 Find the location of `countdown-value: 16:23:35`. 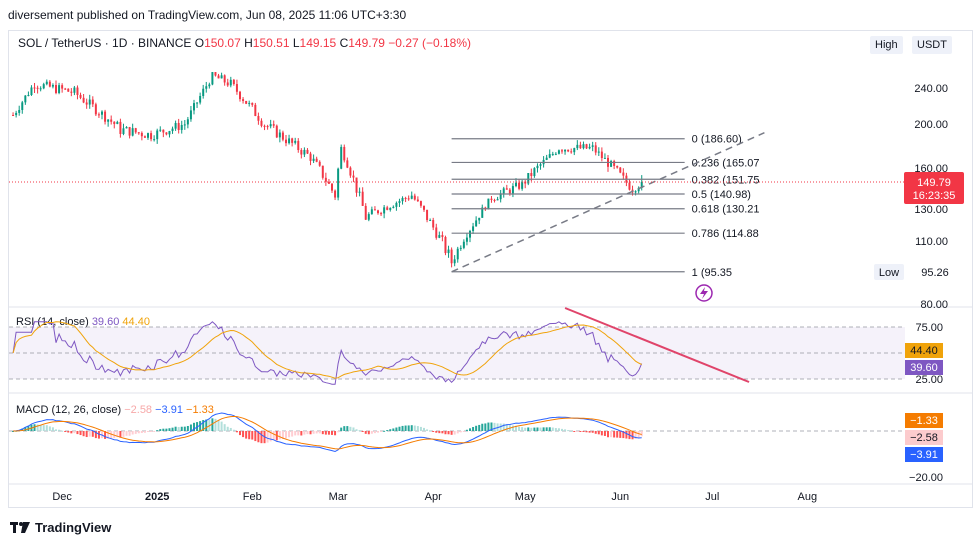

countdown-value: 16:23:35 is located at coordinates (934, 196).